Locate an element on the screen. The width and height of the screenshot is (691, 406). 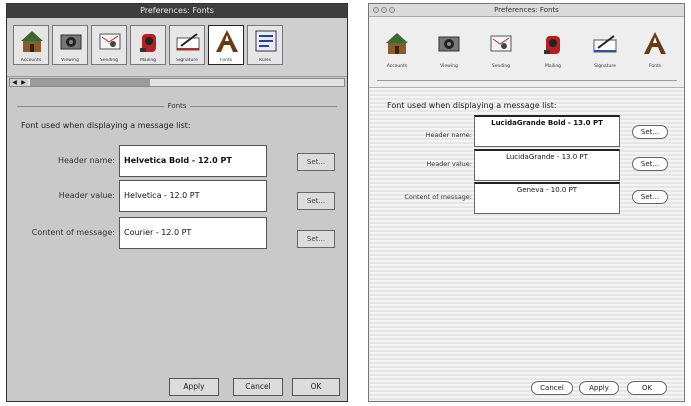
header-value-font-field: Helvetica - 12.0 PT is located at coordinates (193, 196).